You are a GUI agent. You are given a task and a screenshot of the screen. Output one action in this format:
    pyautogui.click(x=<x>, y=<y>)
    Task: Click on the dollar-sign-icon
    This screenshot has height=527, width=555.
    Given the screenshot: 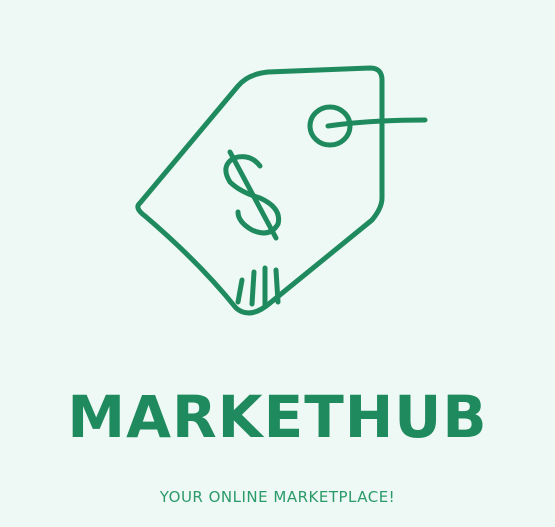 What is the action you would take?
    pyautogui.click(x=252, y=195)
    